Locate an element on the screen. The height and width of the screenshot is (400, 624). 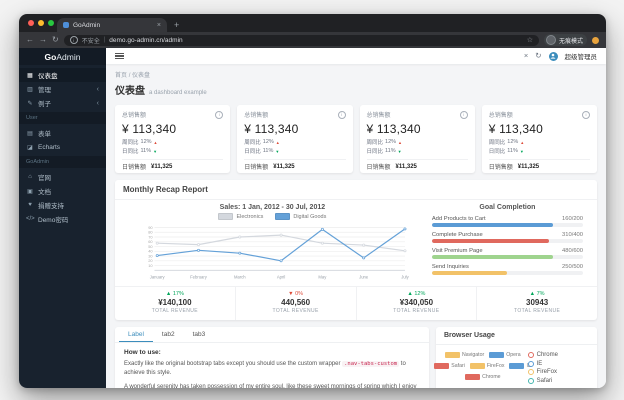
sidebar-item-donate: ♥ 捐赠支持 is located at coordinates (62, 205).